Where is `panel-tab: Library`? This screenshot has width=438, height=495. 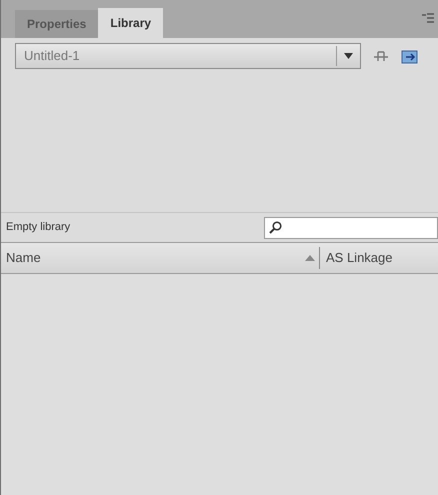
panel-tab: Library is located at coordinates (131, 23).